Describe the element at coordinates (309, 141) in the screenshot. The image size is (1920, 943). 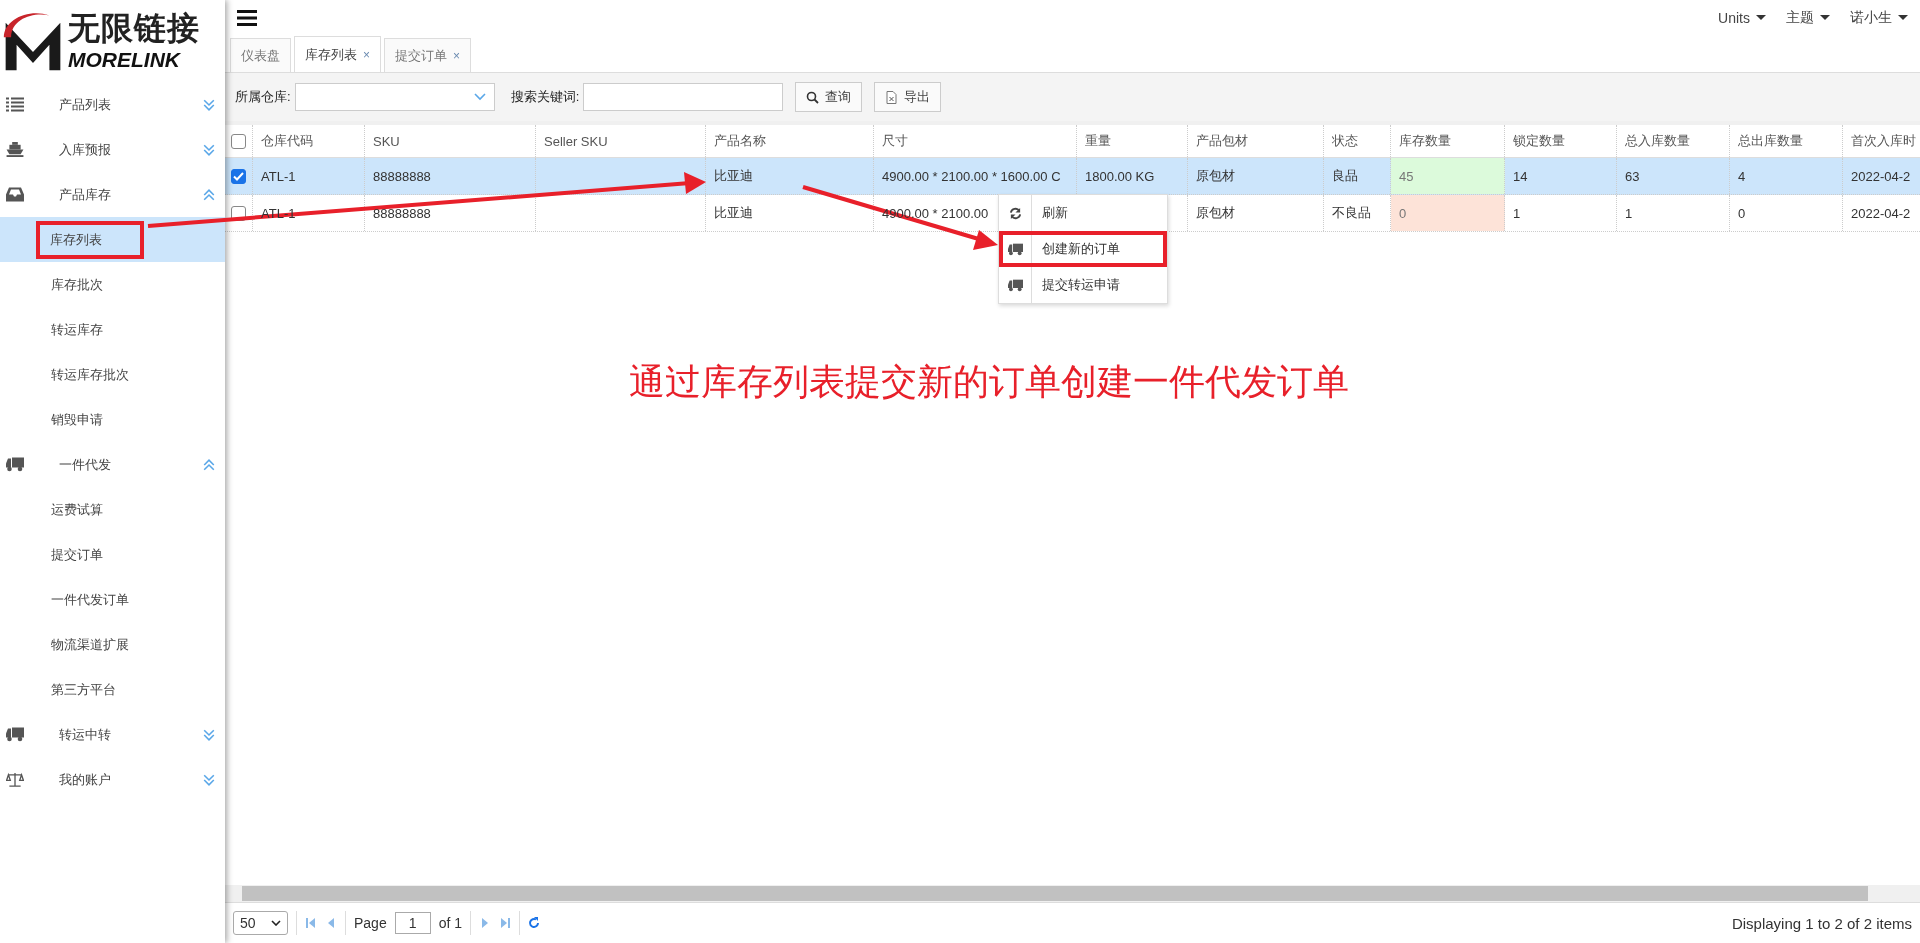
I see `column-header: 仓库代码` at that location.